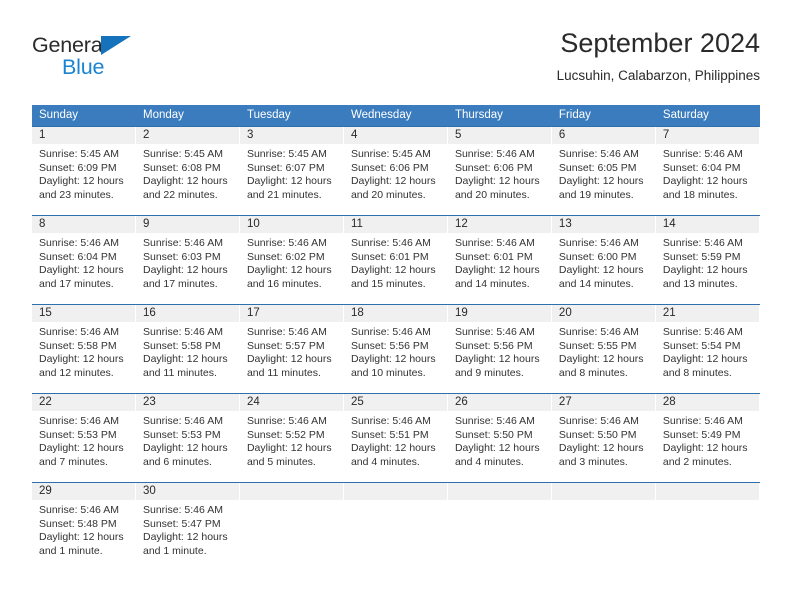 The width and height of the screenshot is (792, 612). I want to click on weekday-header-thursday: Thursday, so click(499, 116).